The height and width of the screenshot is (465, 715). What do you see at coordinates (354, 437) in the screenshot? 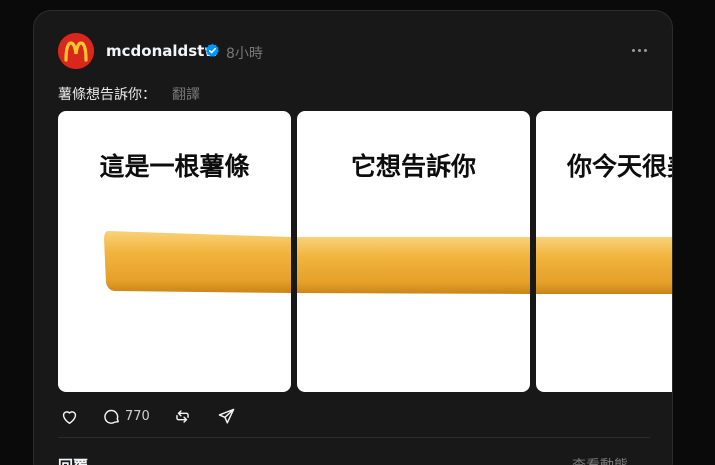
I see `divider` at bounding box center [354, 437].